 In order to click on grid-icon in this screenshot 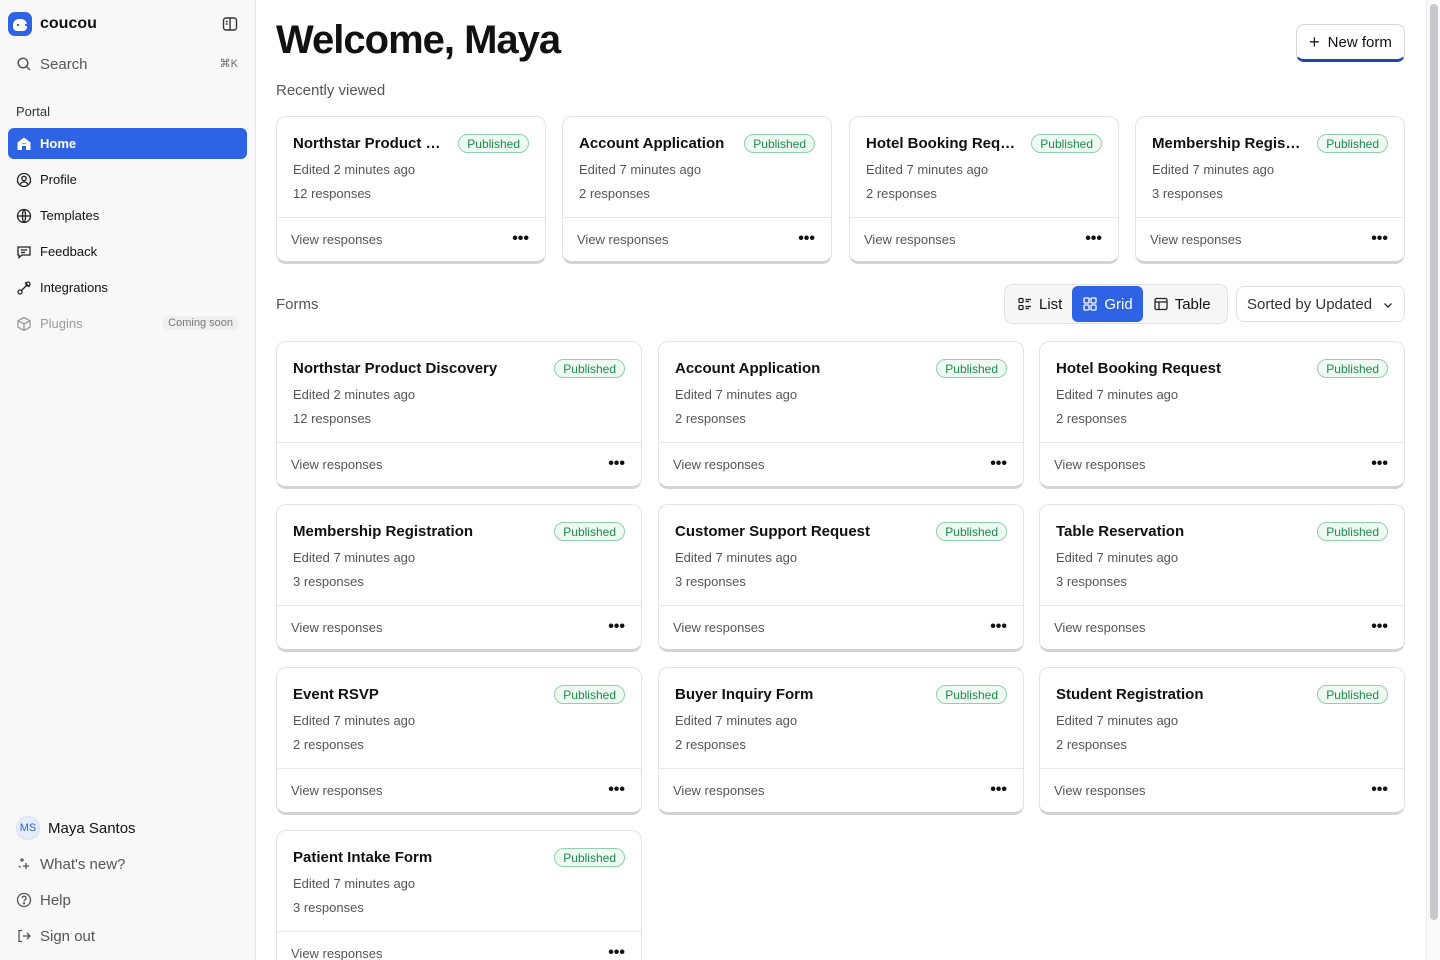, I will do `click(1090, 304)`.